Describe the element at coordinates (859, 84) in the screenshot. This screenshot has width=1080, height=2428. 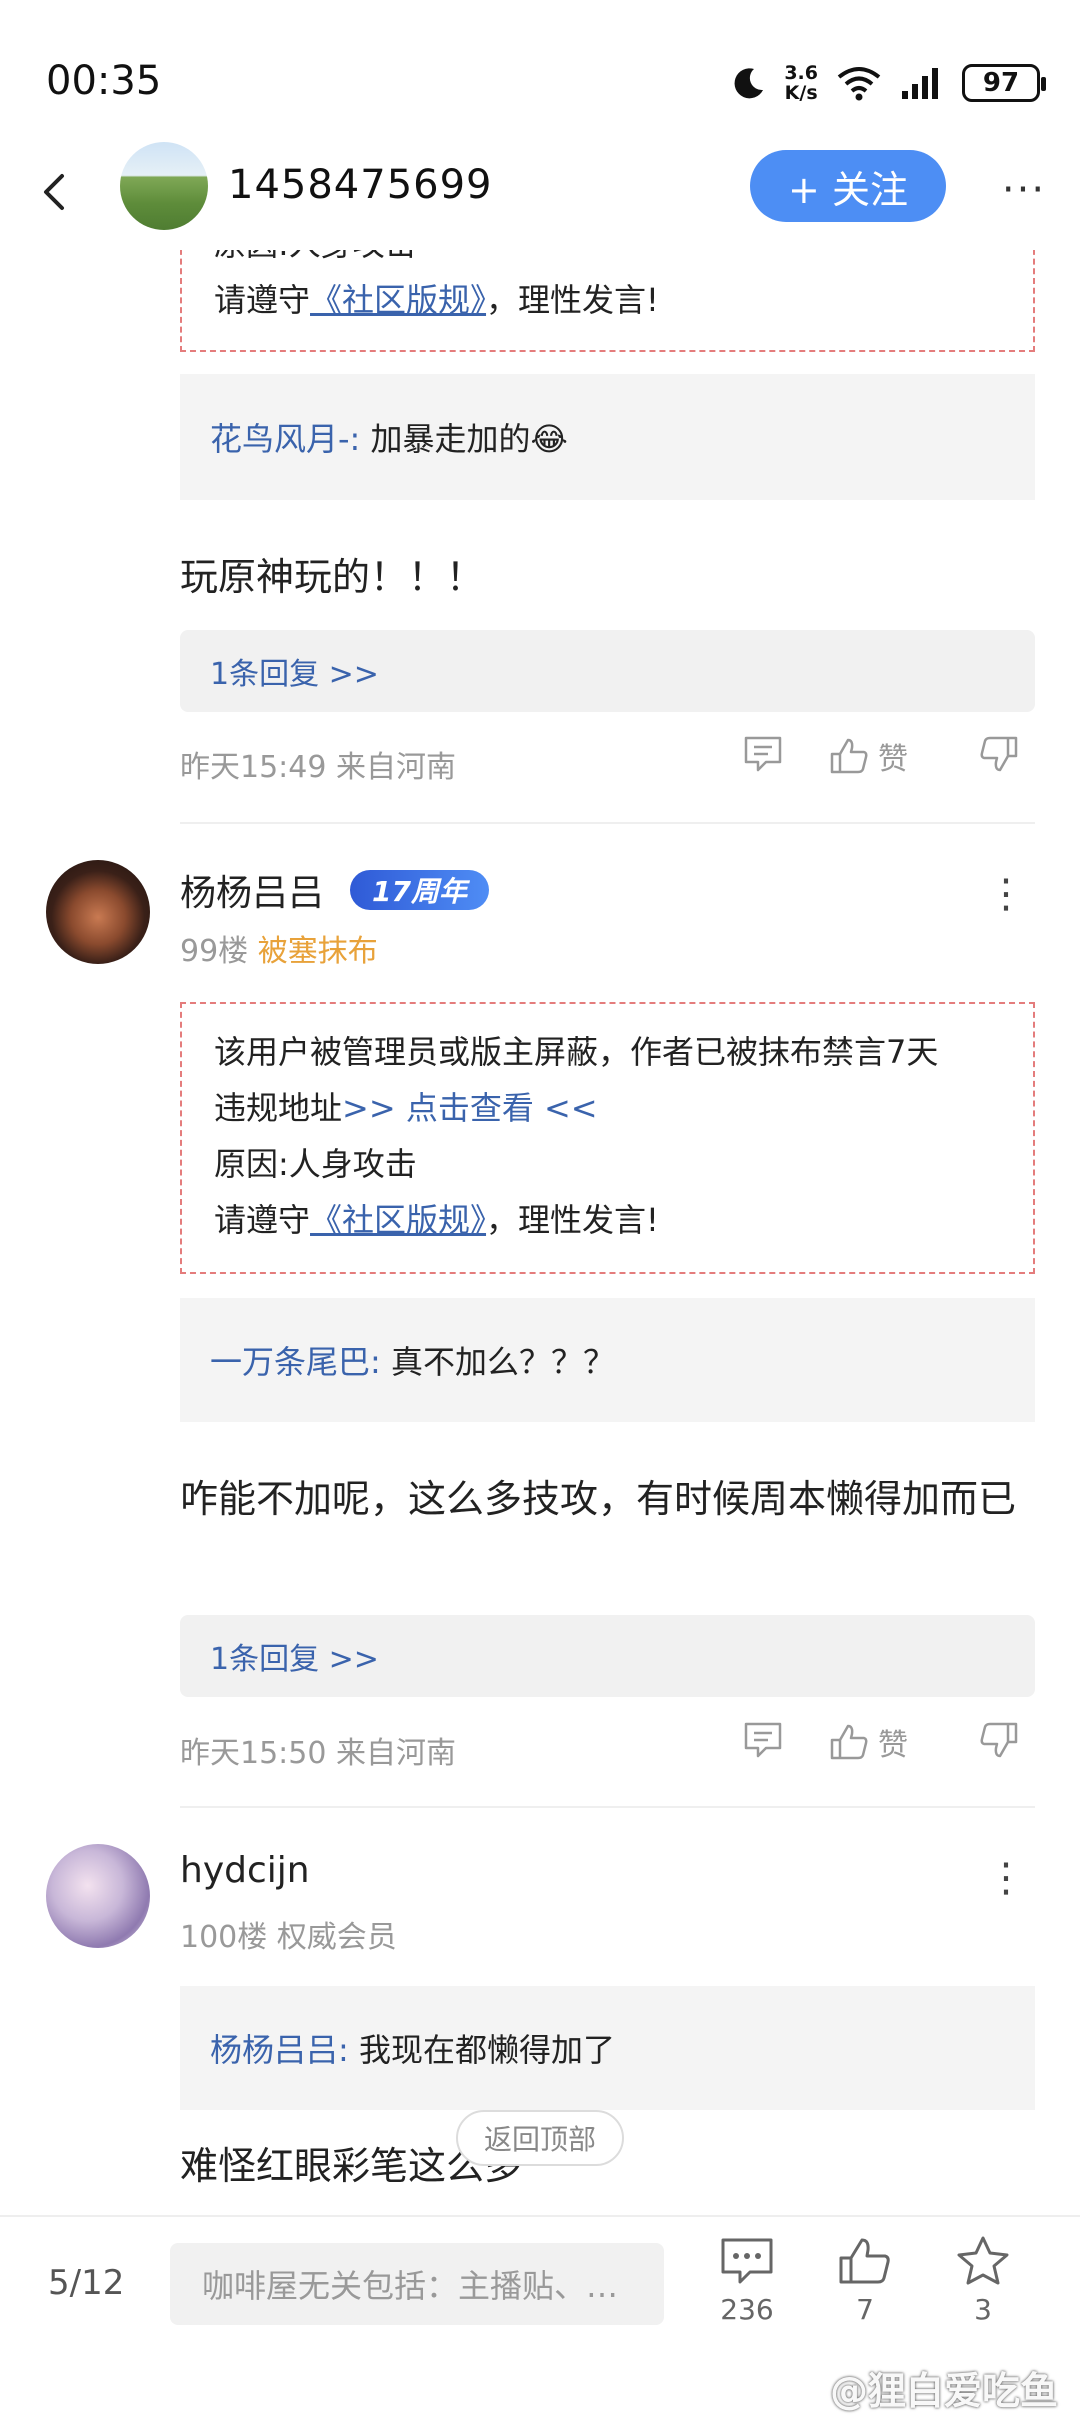
I see `wifi-icon` at that location.